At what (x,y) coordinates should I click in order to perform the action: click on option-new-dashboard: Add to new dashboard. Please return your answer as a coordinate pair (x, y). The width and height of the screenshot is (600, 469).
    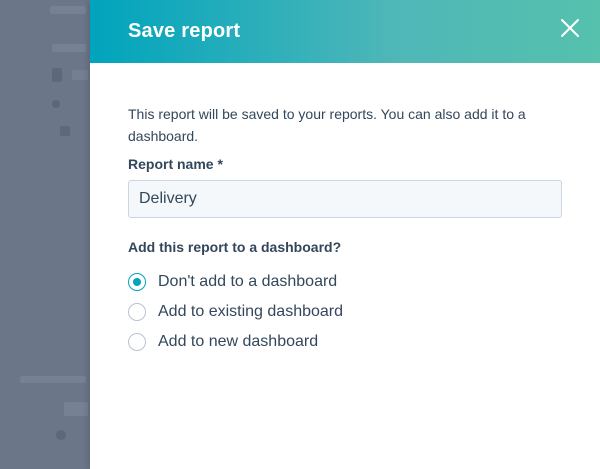
    Looking at the image, I should click on (345, 342).